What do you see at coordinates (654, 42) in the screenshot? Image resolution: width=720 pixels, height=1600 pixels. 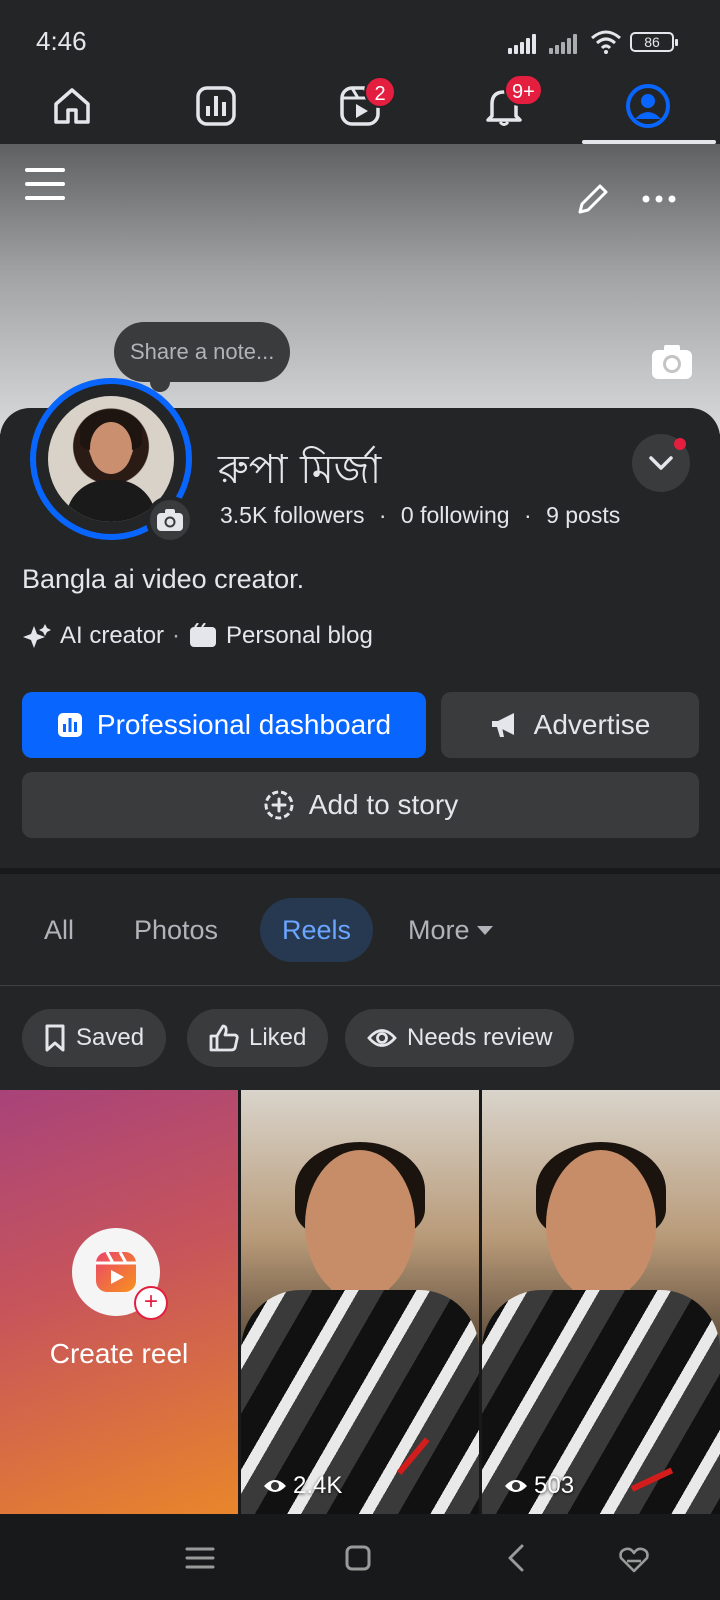 I see `battery-indicator: 86` at bounding box center [654, 42].